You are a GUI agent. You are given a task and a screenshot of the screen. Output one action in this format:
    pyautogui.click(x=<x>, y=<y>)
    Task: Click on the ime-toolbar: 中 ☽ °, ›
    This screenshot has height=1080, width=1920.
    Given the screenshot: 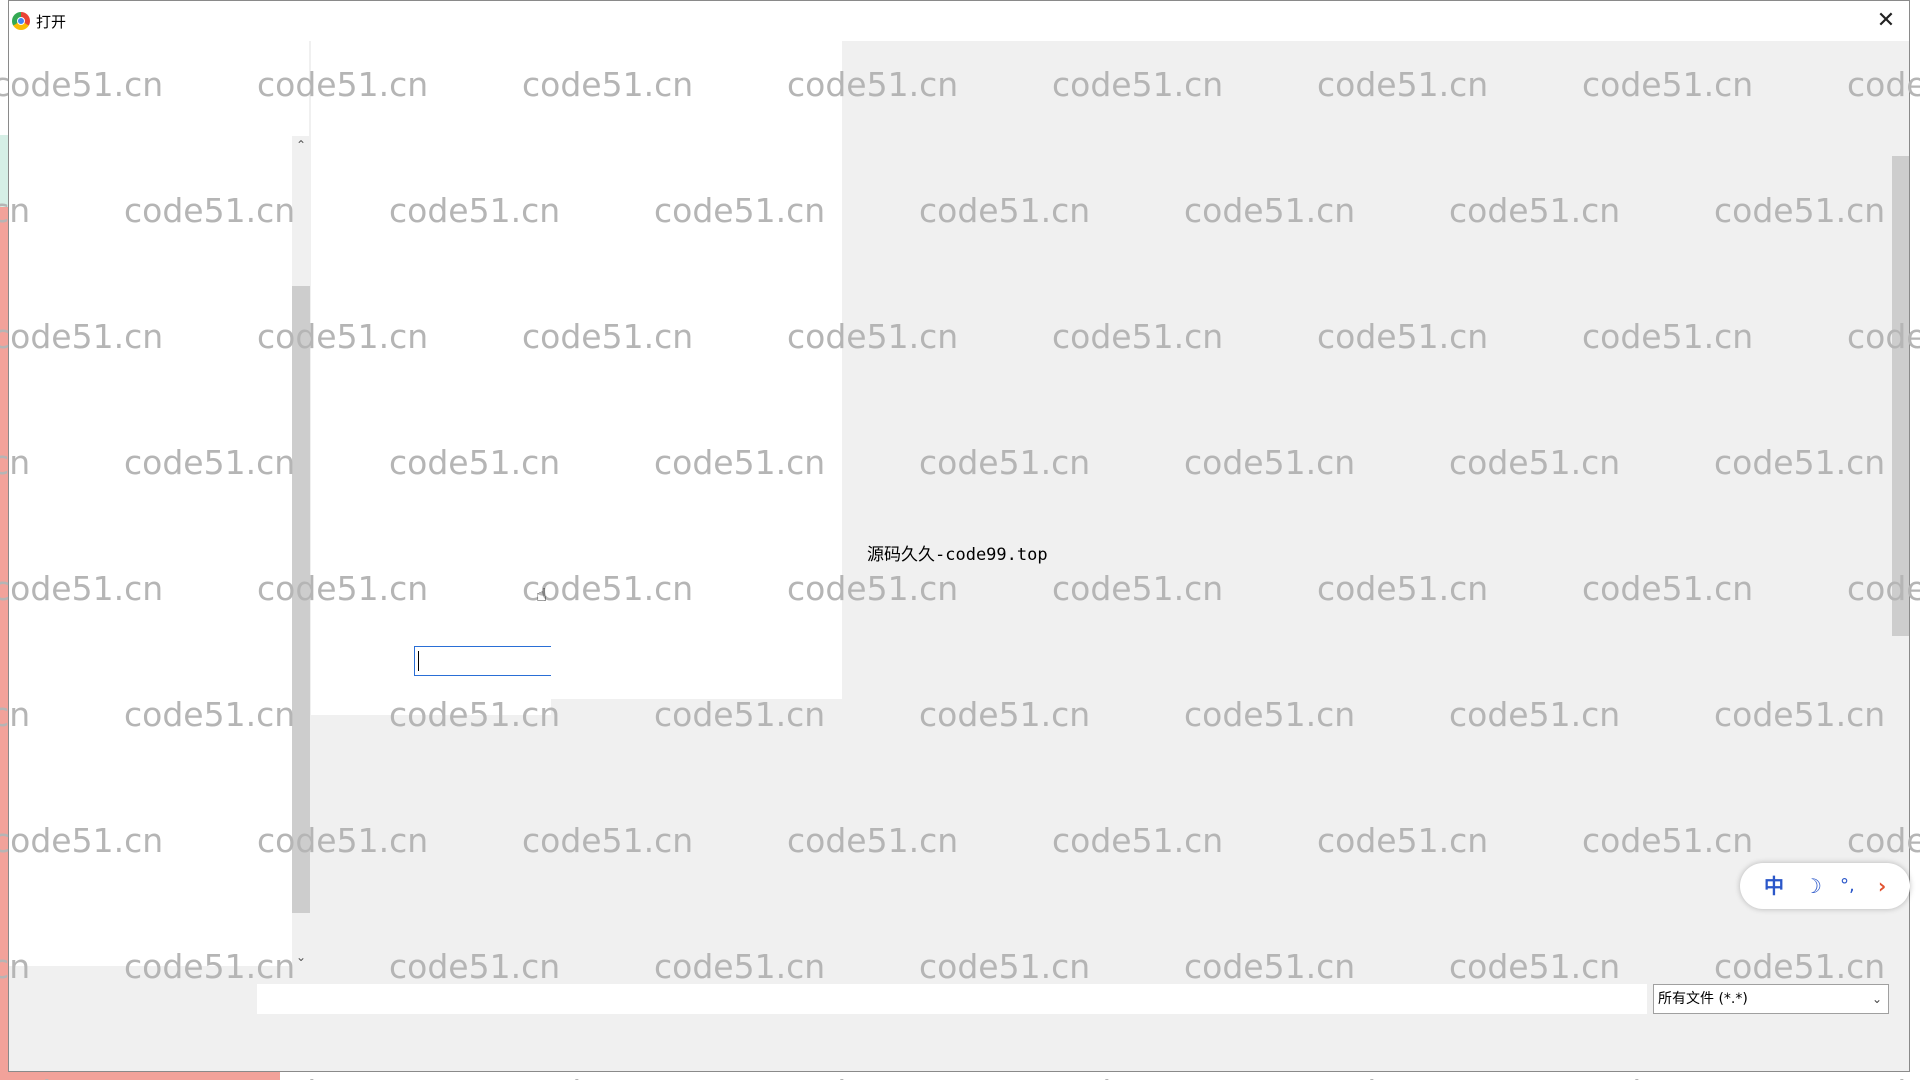 What is the action you would take?
    pyautogui.click(x=1825, y=886)
    